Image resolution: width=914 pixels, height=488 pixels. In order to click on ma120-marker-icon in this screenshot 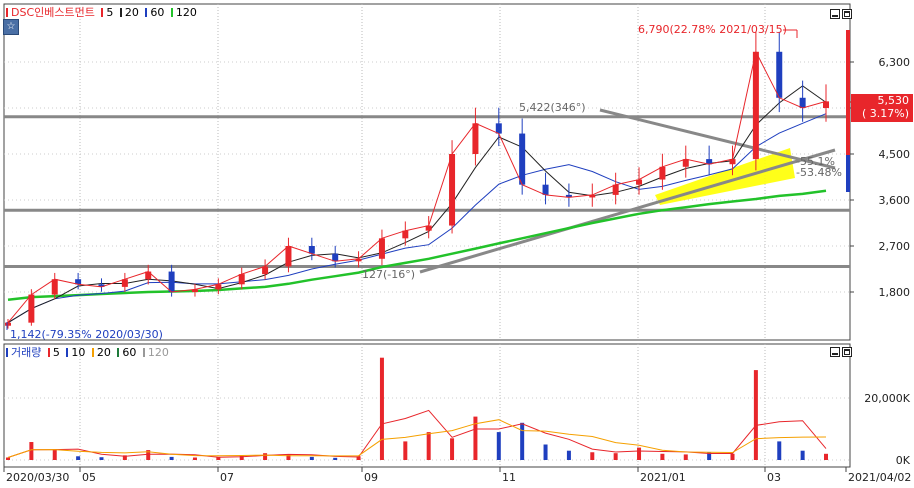, I will do `click(171, 12)`.